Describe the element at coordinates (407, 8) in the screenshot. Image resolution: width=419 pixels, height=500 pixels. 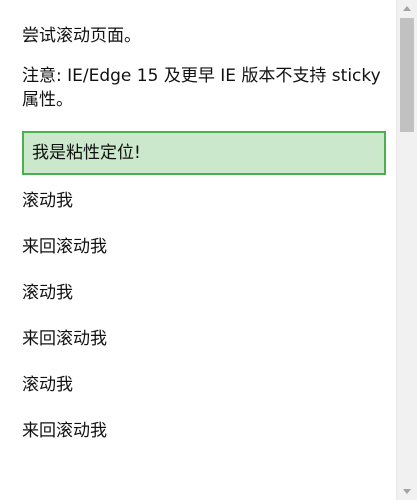
I see `scroll-up-arrow-icon` at that location.